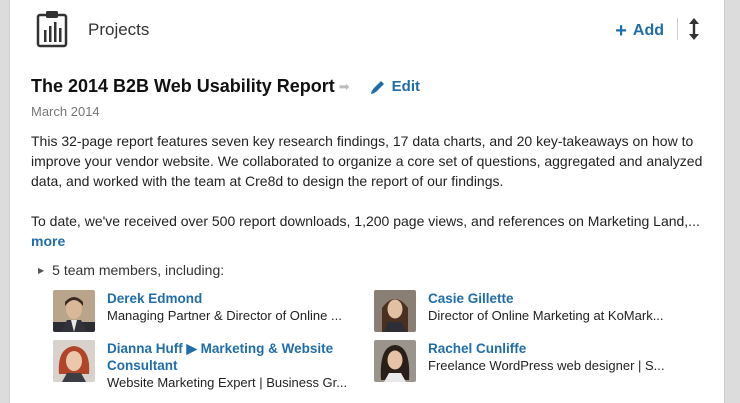 This screenshot has width=740, height=403. I want to click on member-name: Rachel Cunliffe, so click(546, 348).